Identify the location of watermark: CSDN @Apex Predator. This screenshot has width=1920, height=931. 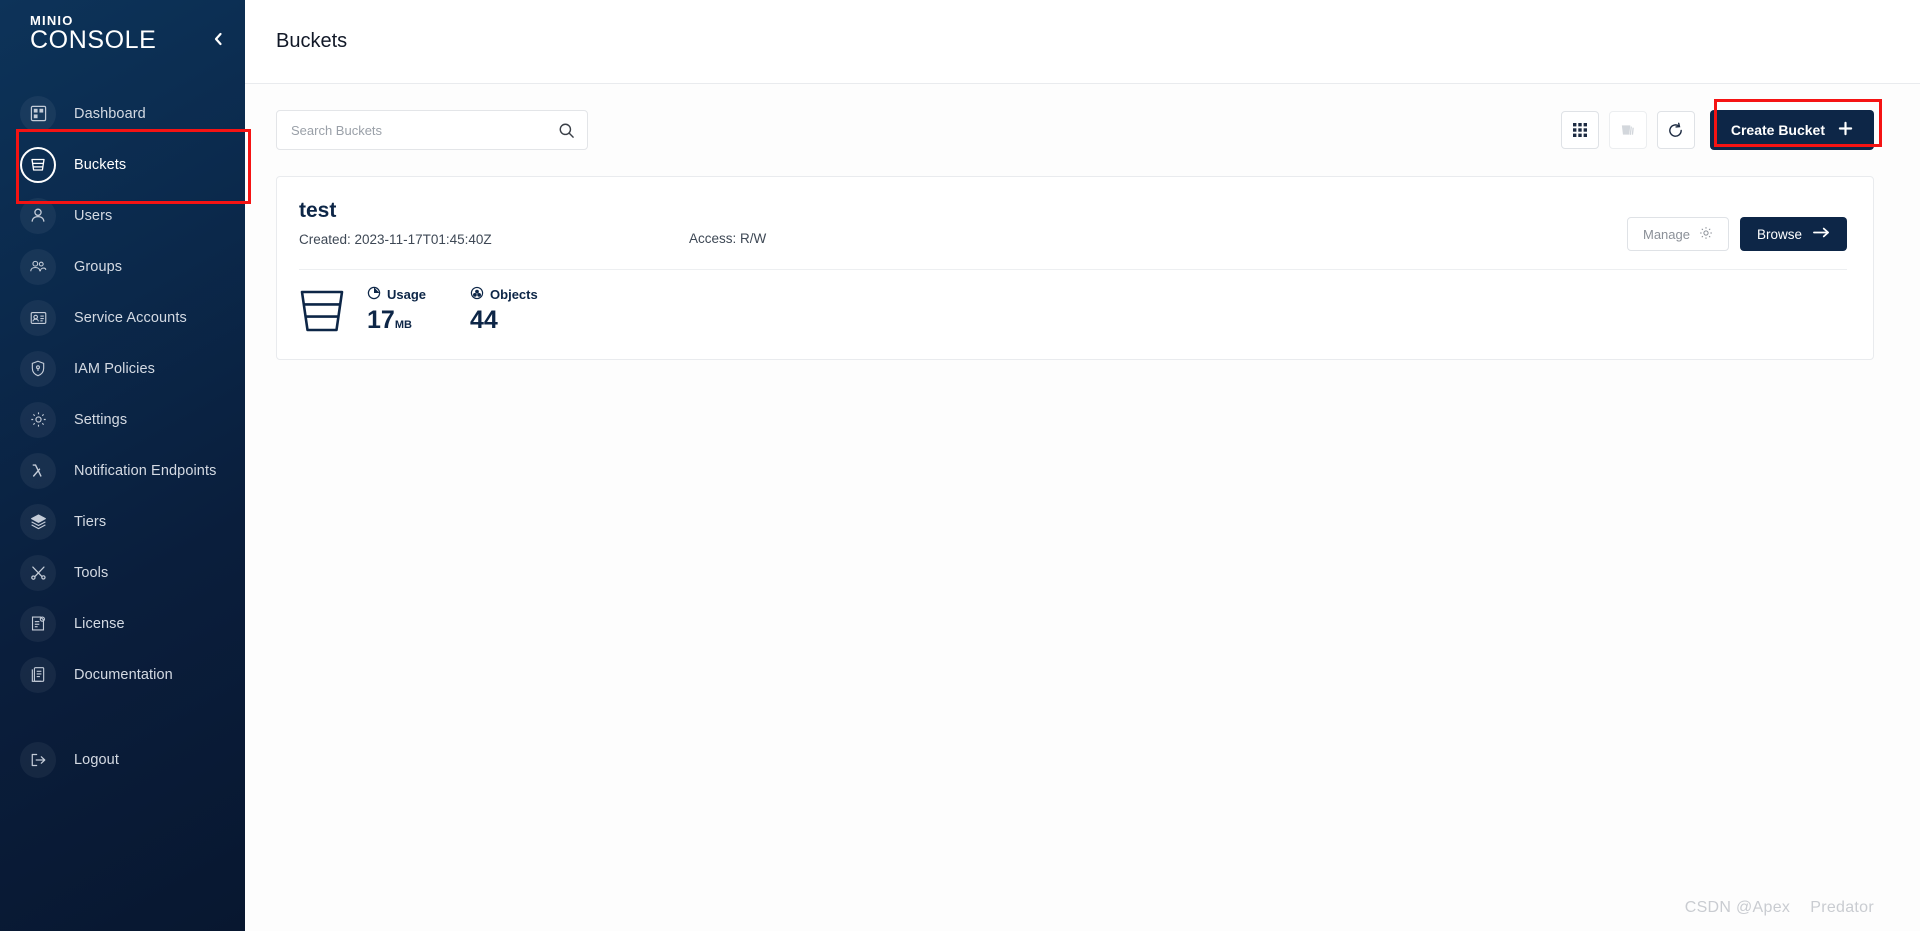
(1779, 908).